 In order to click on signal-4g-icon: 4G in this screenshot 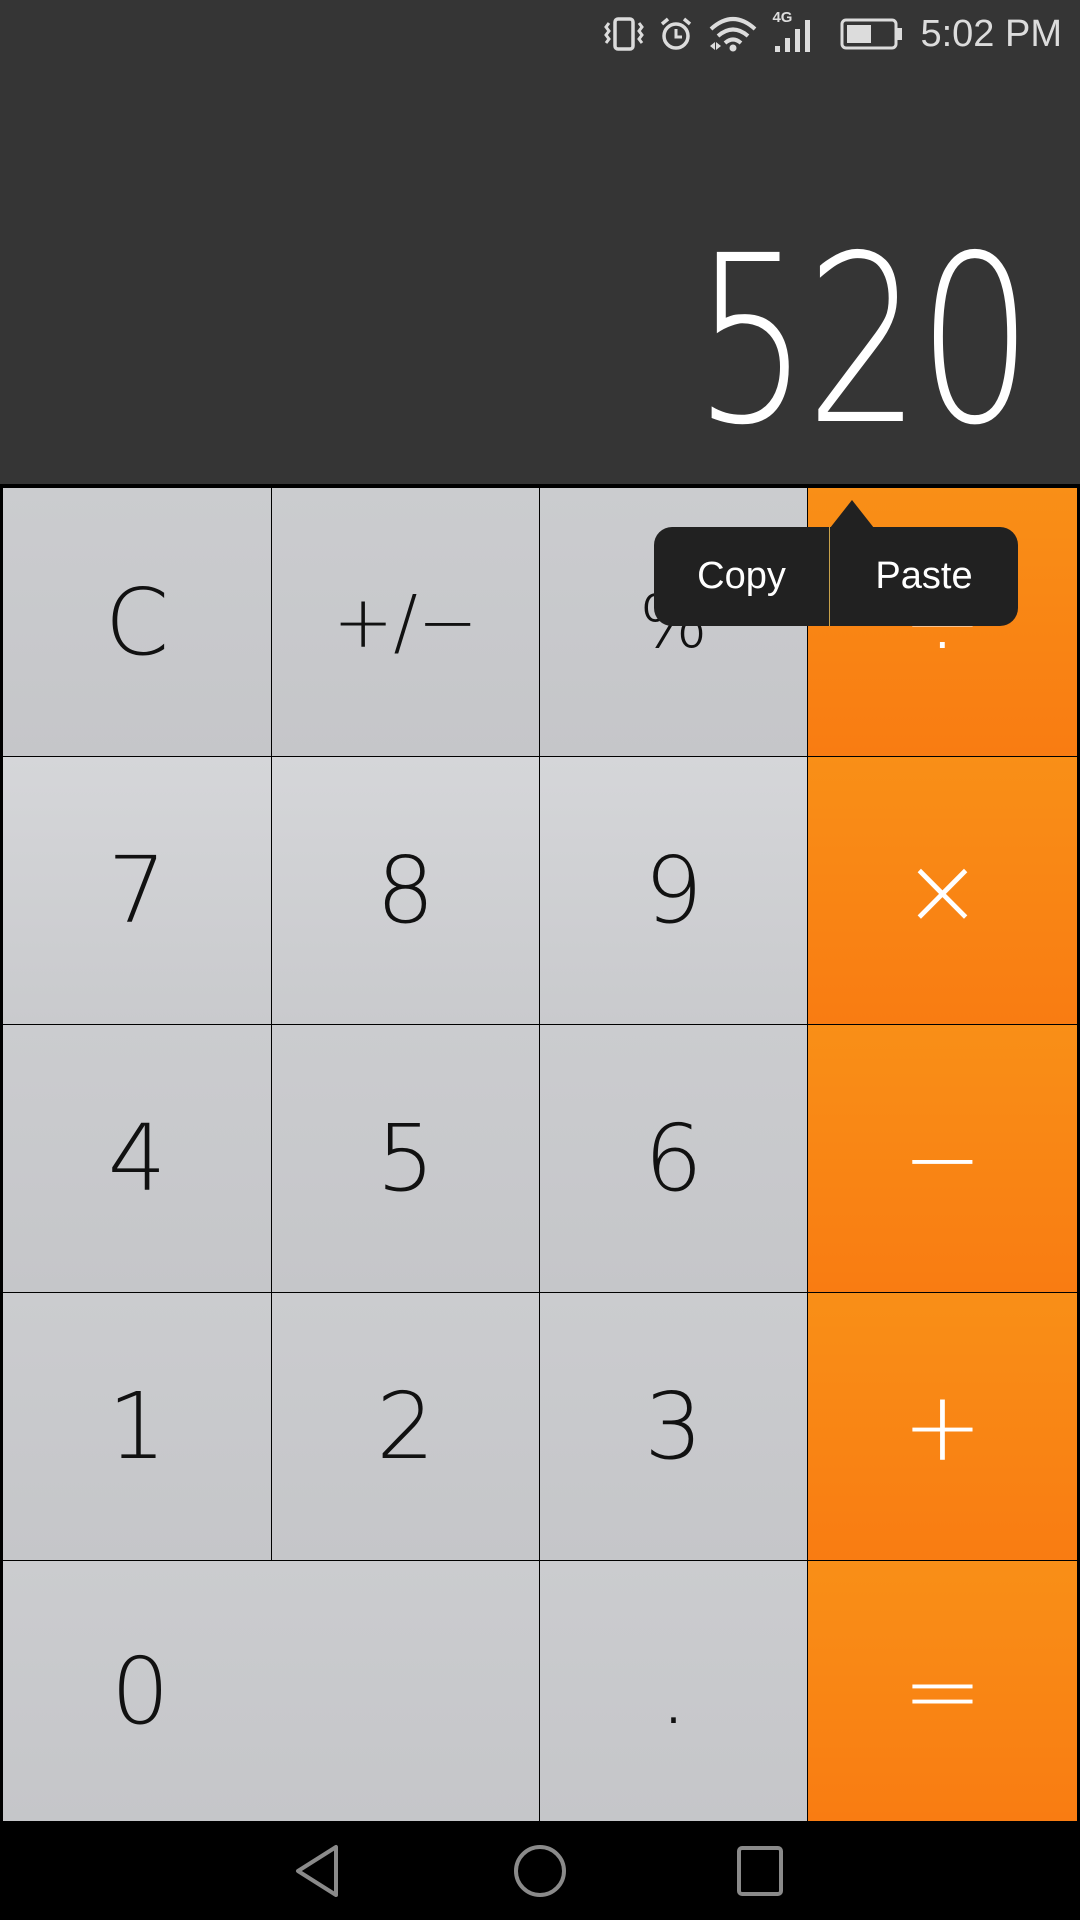, I will do `click(793, 32)`.